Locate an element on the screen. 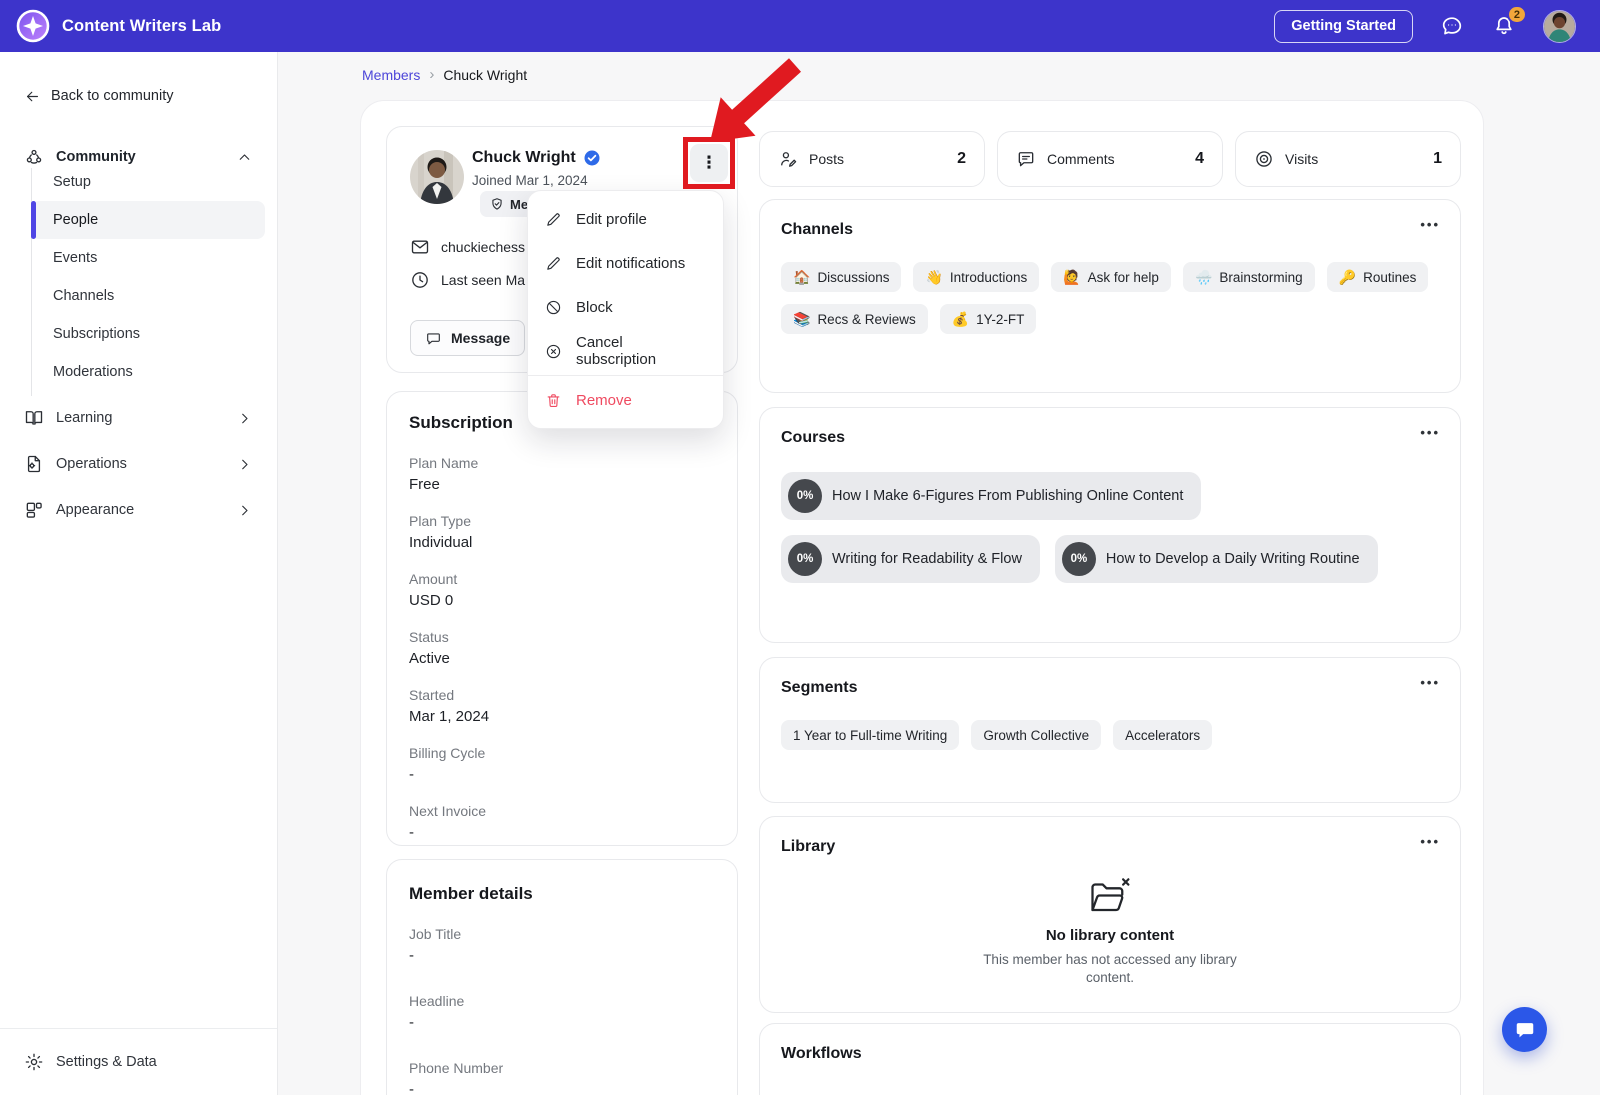 Image resolution: width=1600 pixels, height=1095 pixels. segments-more-icon: ••• is located at coordinates (1430, 683).